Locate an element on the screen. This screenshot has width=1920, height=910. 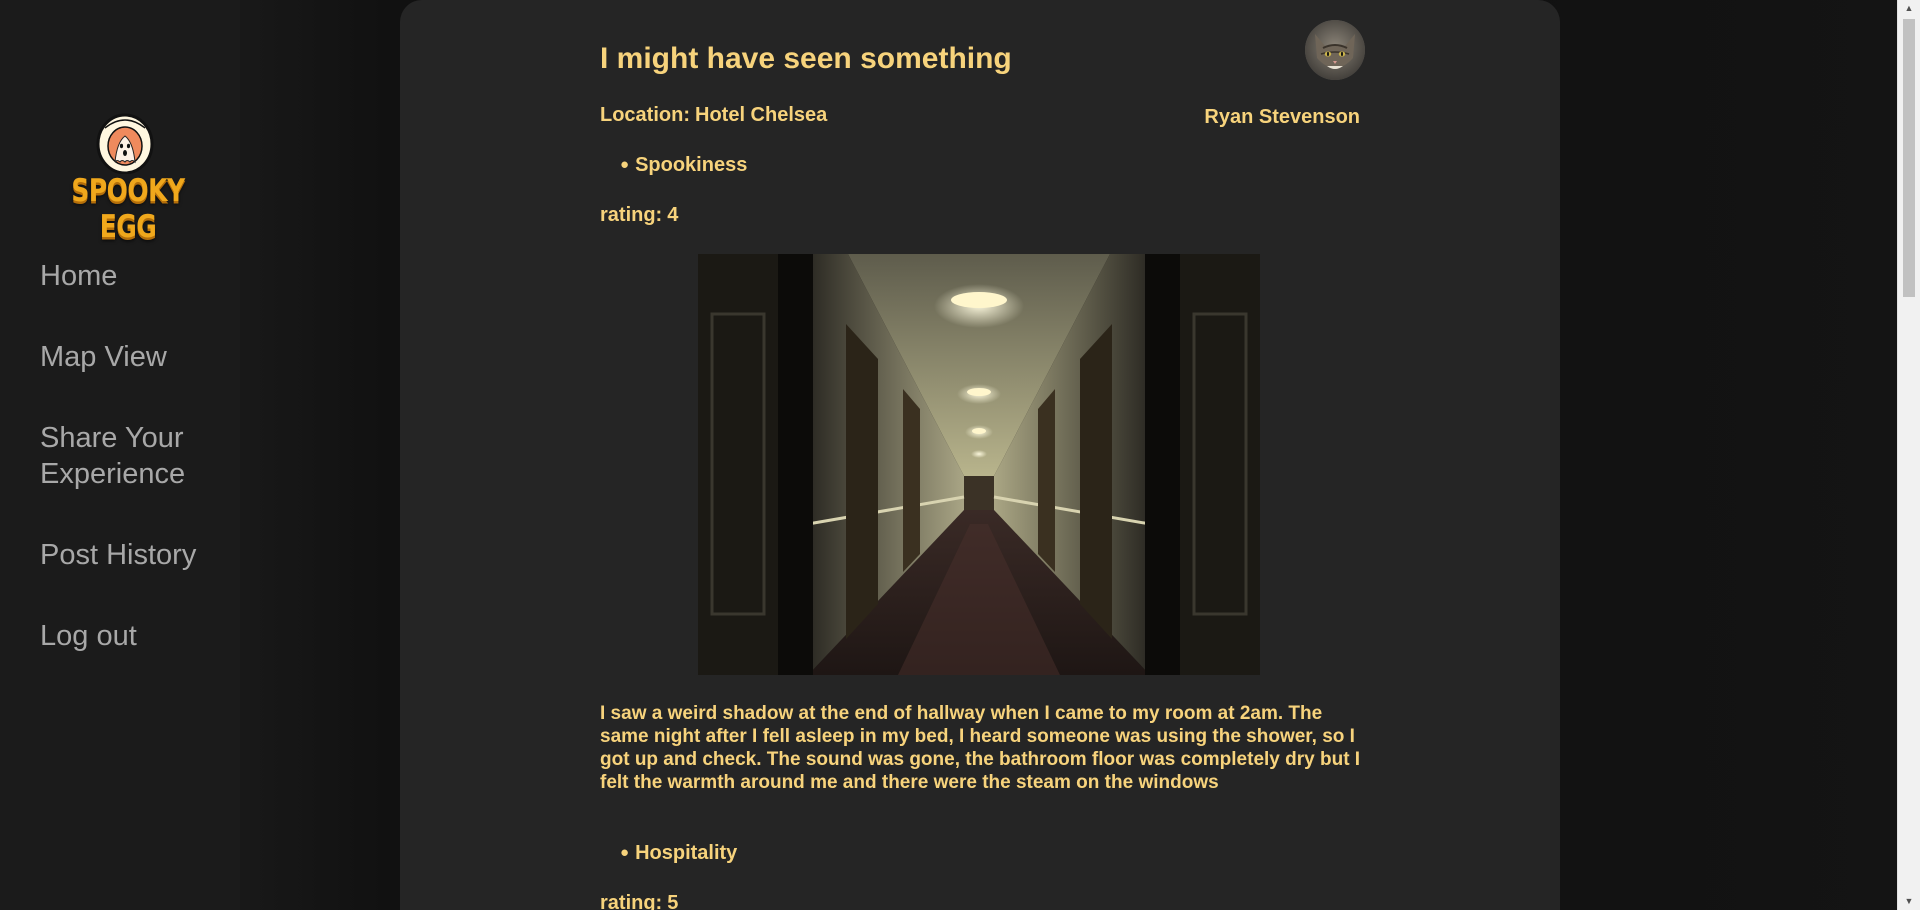
hotel-hallway-photo is located at coordinates (979, 464).